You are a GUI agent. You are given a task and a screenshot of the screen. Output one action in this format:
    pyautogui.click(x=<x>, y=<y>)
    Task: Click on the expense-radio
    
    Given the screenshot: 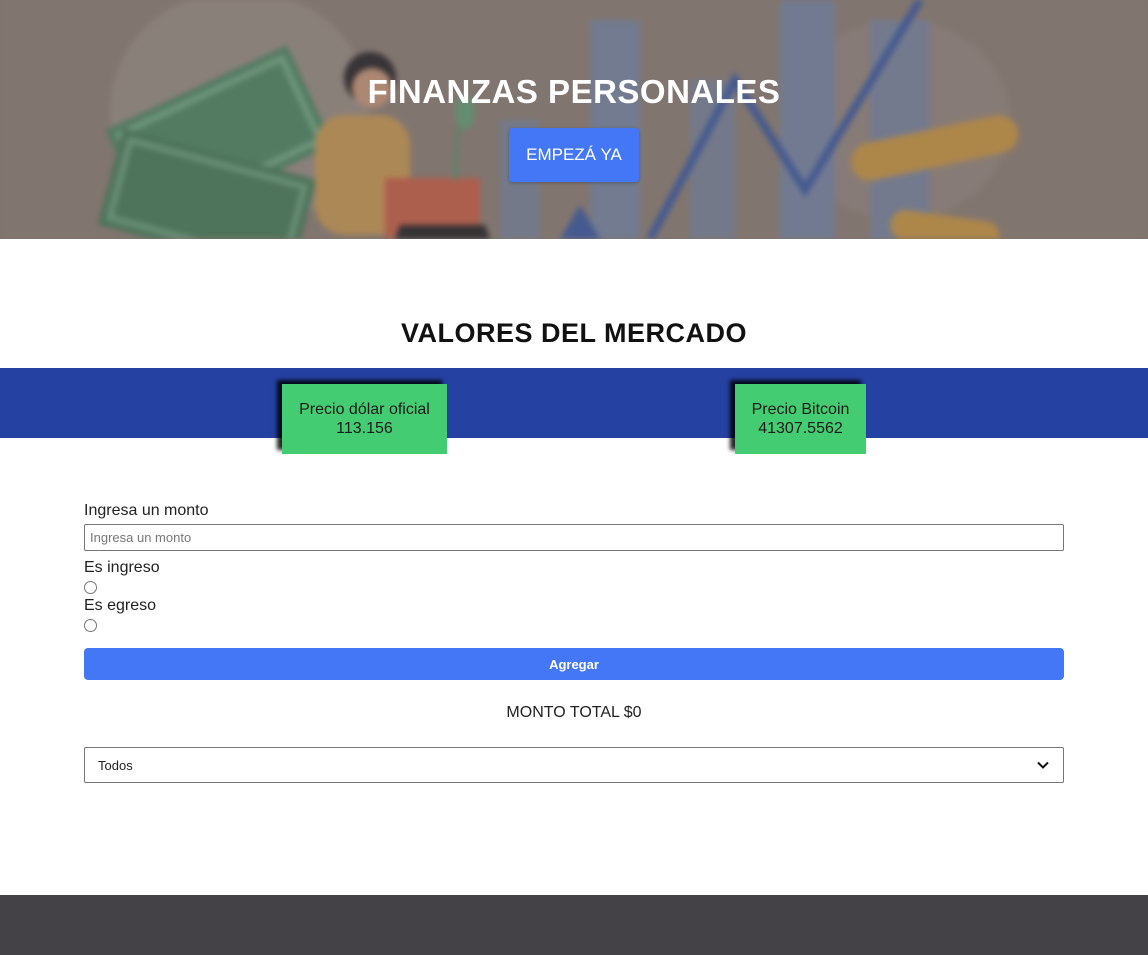 What is the action you would take?
    pyautogui.click(x=90, y=625)
    